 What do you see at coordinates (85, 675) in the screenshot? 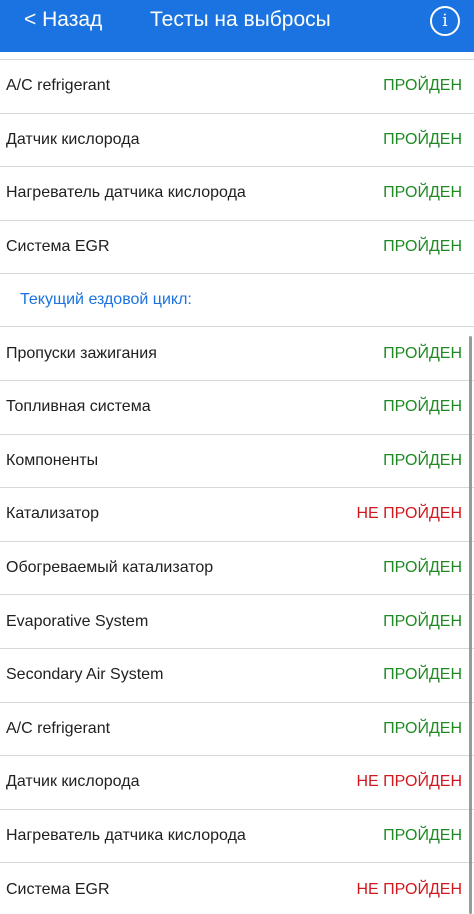
I see `test-name: Secondary Air System` at bounding box center [85, 675].